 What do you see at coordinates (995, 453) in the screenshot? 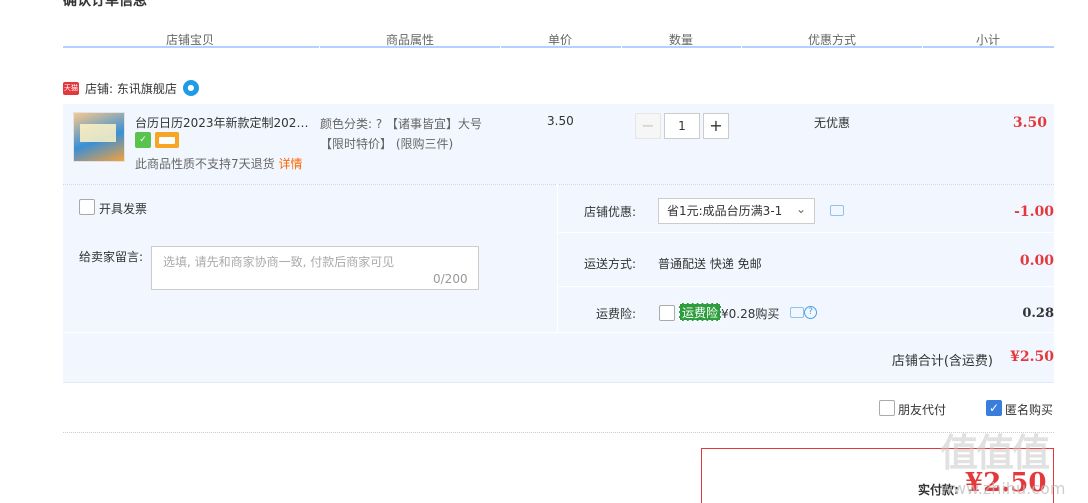
I see `watermark-logo: 值值值` at bounding box center [995, 453].